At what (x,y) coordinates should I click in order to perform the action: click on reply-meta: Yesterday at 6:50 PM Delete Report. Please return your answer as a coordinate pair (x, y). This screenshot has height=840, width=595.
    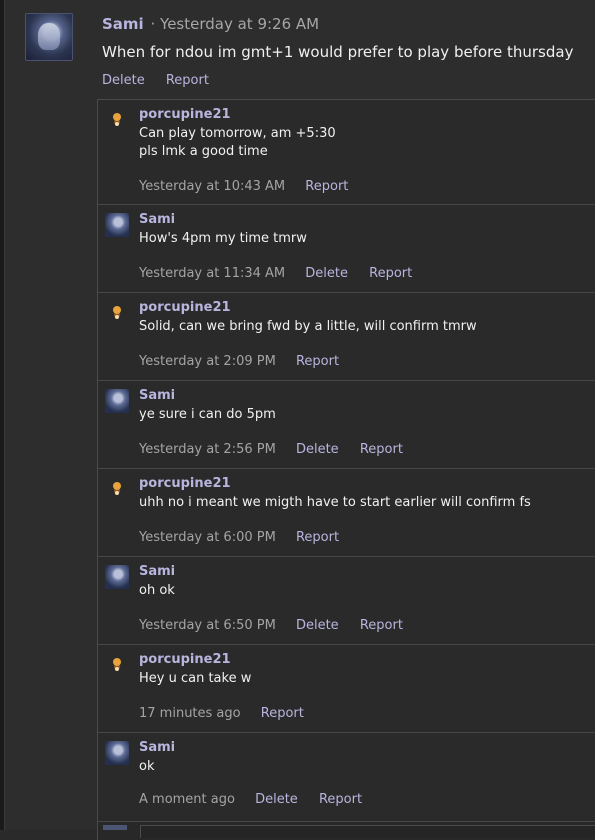
    Looking at the image, I should click on (279, 625).